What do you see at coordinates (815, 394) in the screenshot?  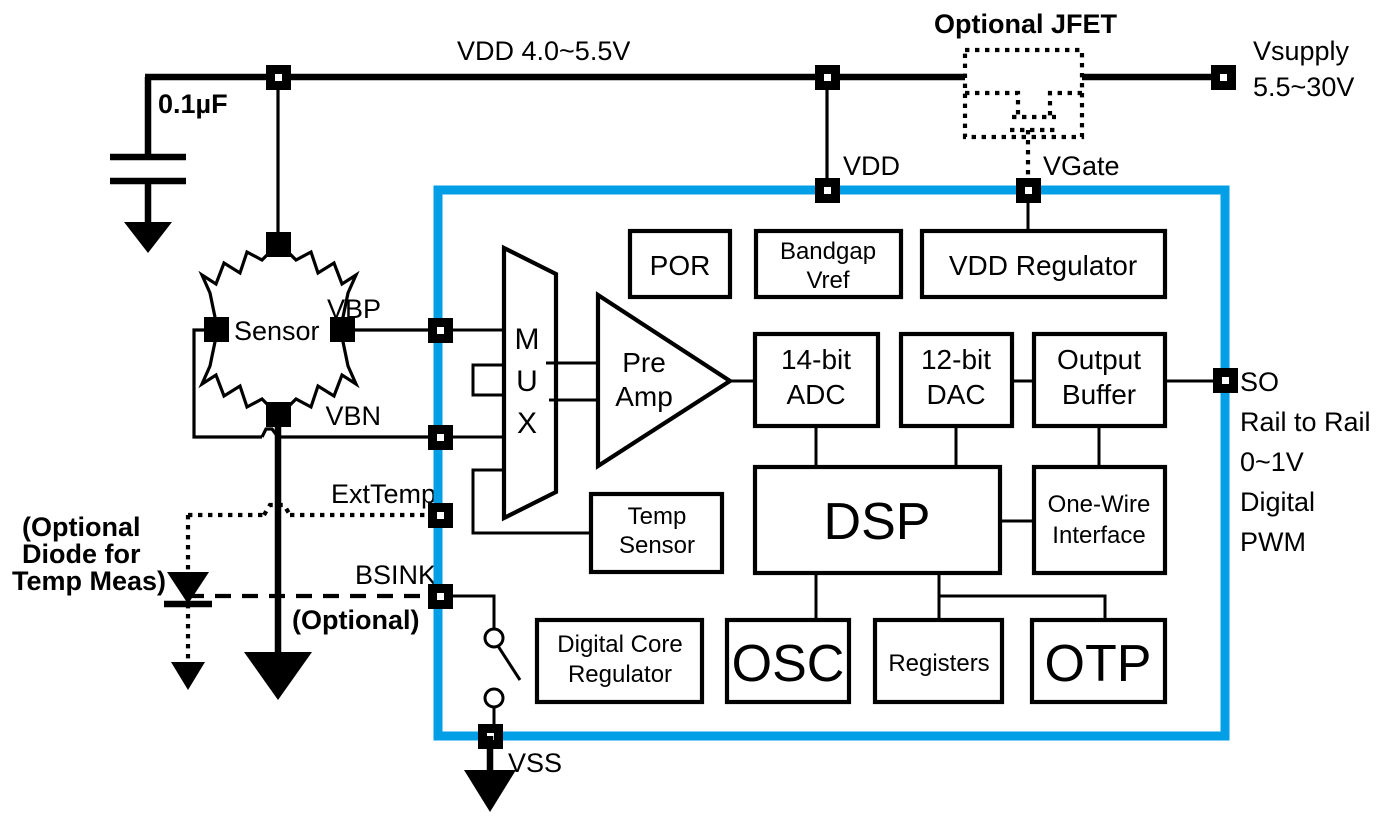 I see `adc-label-2: ADC` at bounding box center [815, 394].